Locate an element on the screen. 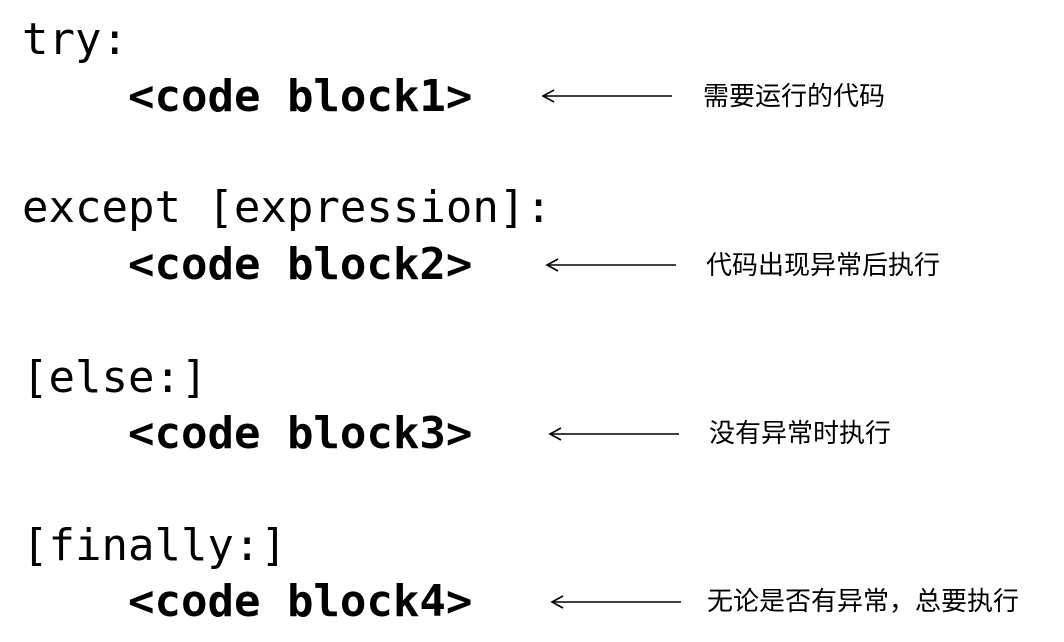 The image size is (1064, 642). note-4: 无论是否有异常，总要执行 is located at coordinates (863, 602).